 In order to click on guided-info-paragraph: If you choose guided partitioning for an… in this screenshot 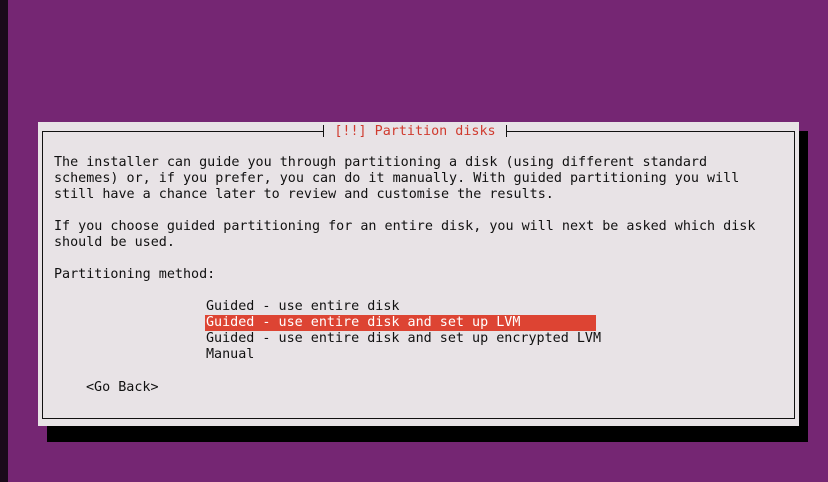, I will do `click(405, 234)`.